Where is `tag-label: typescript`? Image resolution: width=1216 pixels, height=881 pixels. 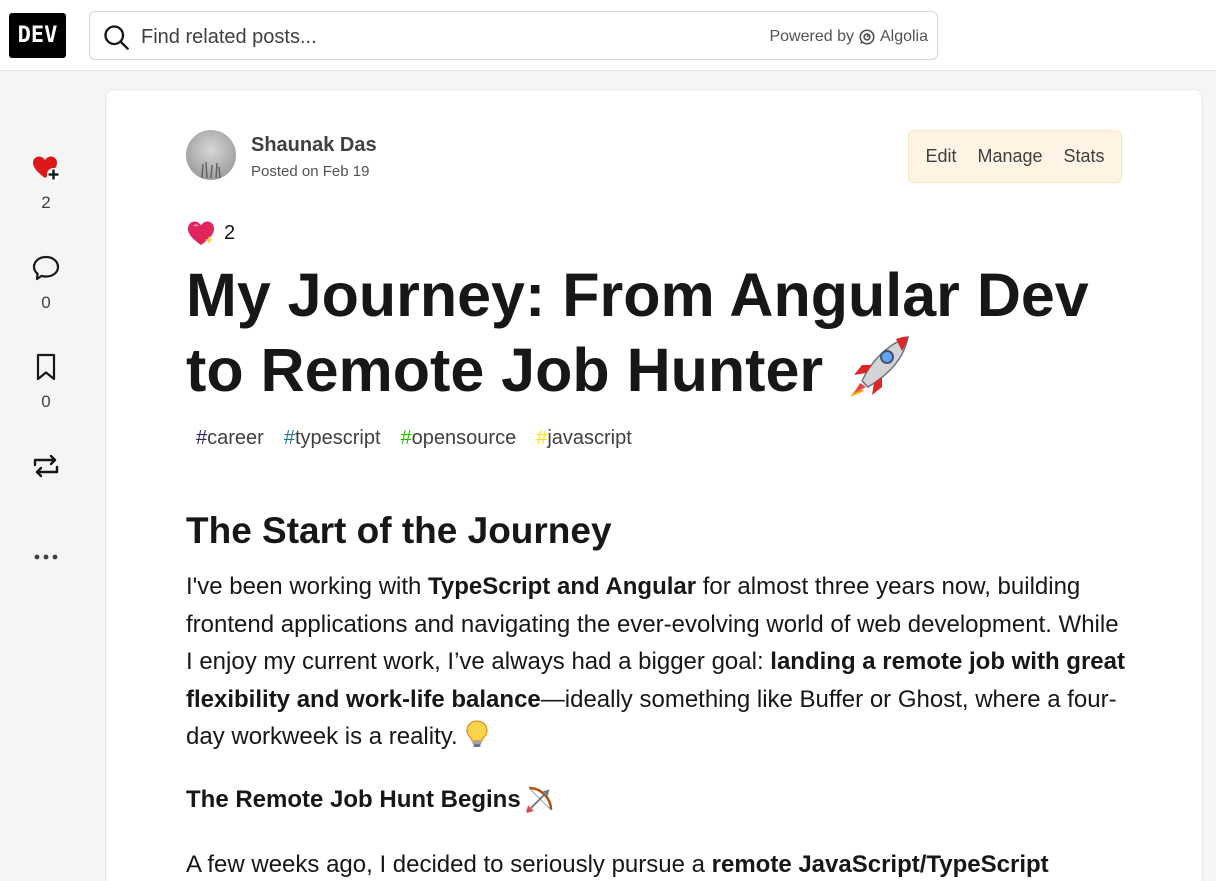
tag-label: typescript is located at coordinates (337, 438).